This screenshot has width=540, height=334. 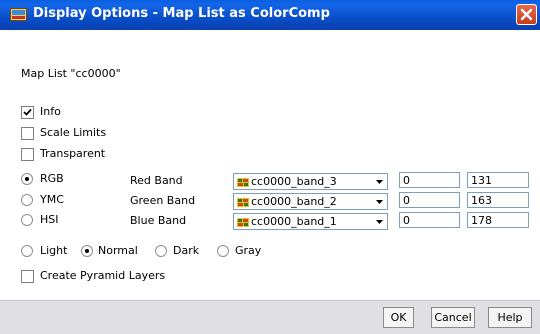 I want to click on green-band-value: cc0000_band_2, so click(x=294, y=201).